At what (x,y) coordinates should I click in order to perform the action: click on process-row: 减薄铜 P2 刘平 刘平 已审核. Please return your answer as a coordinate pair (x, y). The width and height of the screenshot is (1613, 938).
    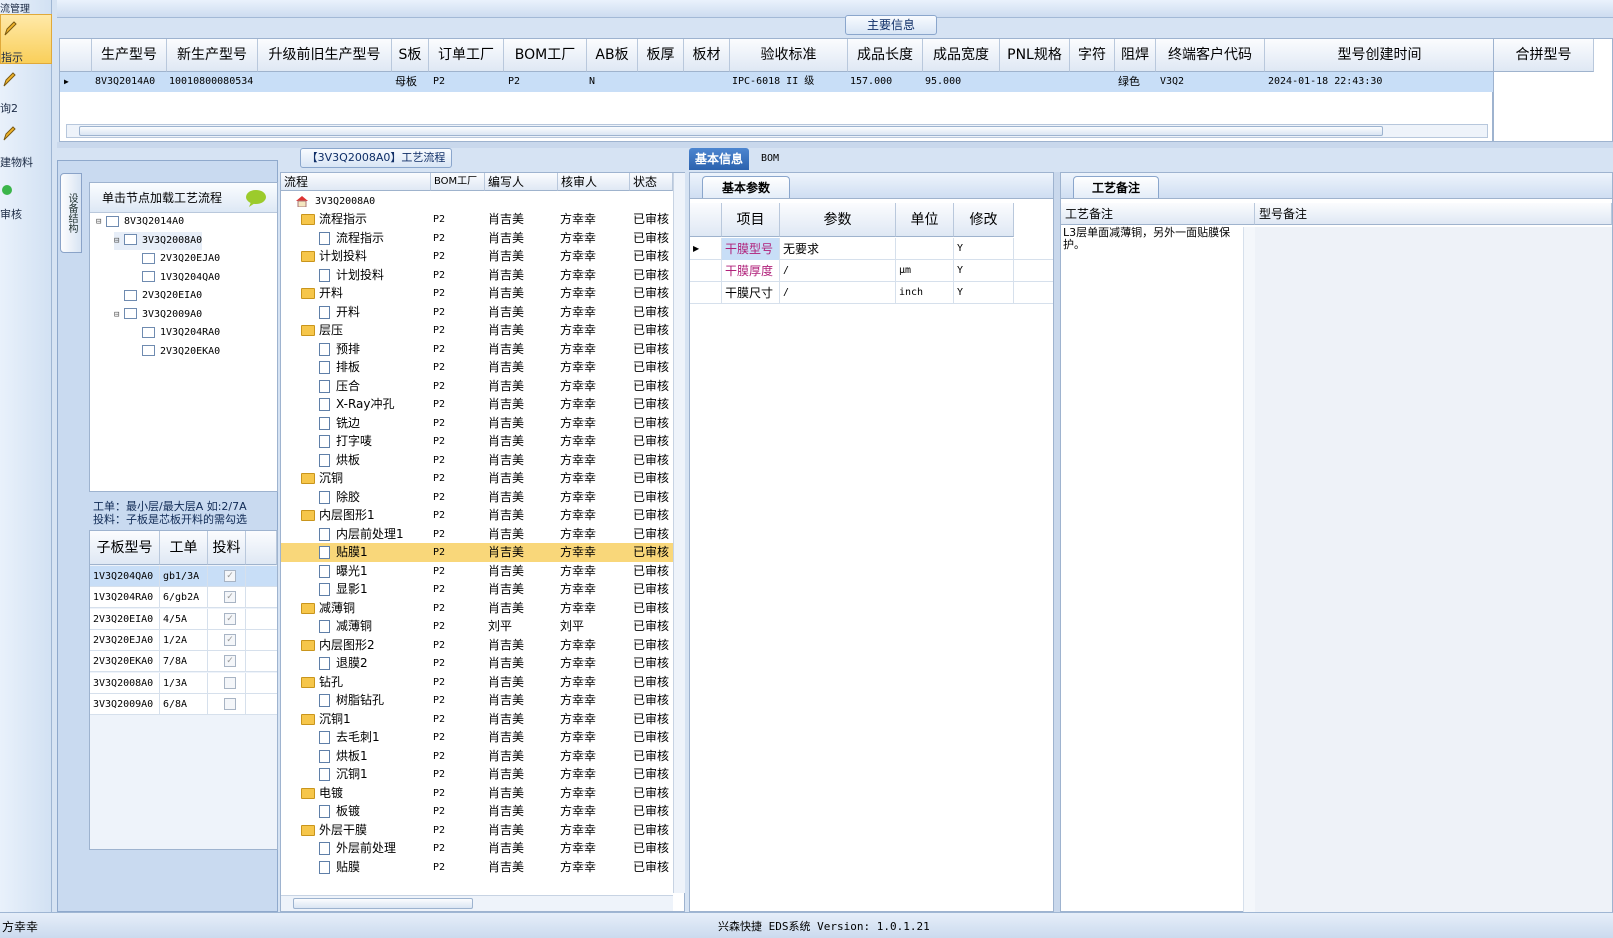
    Looking at the image, I should click on (477, 626).